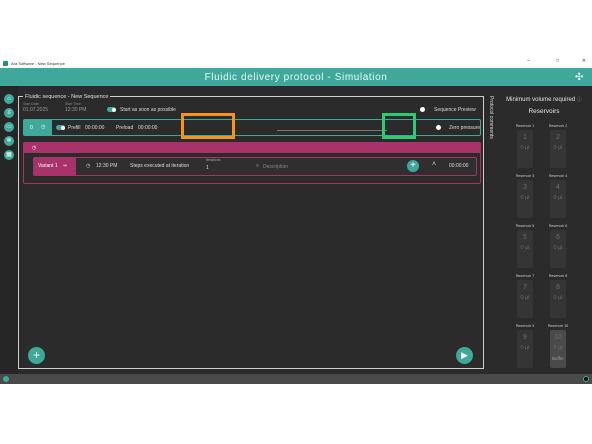 The image size is (592, 444). I want to click on start-date-field: 01.07.2025, so click(35, 110).